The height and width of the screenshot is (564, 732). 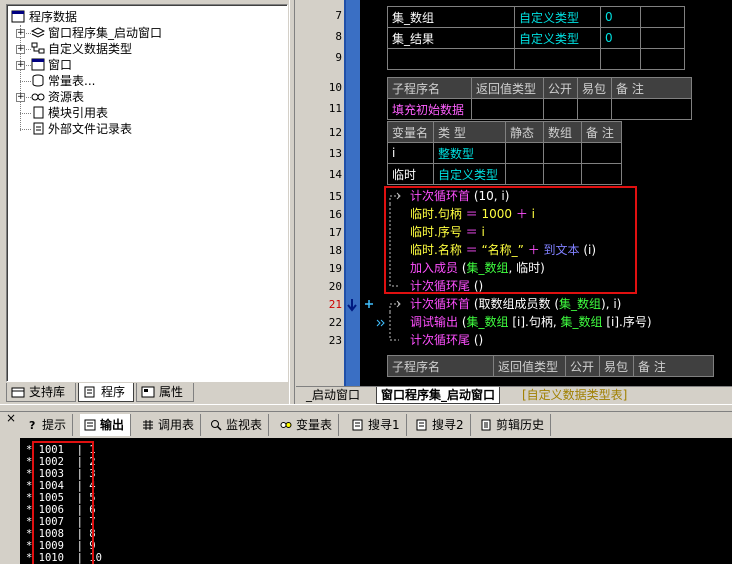 I want to click on local-variable-table: 变量名 类 型 静态 数组 备 注 i 整数型 临时 自定义类型, so click(x=504, y=153).